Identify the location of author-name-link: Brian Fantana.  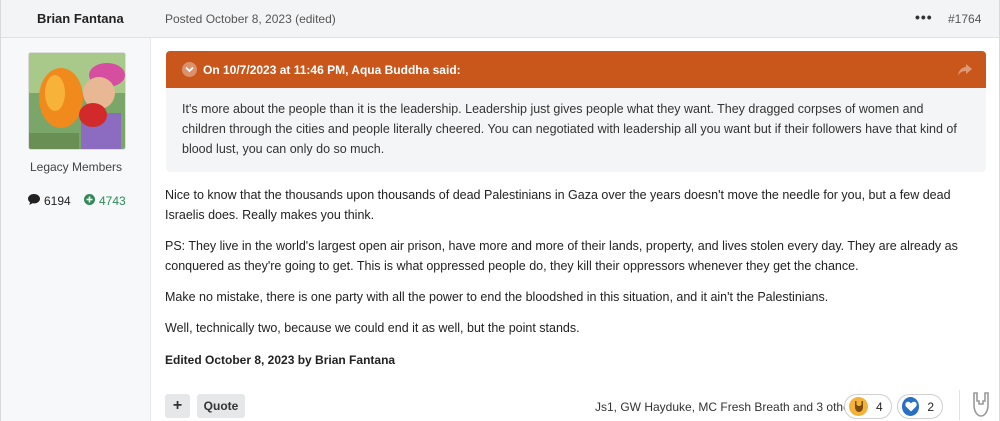
(80, 18).